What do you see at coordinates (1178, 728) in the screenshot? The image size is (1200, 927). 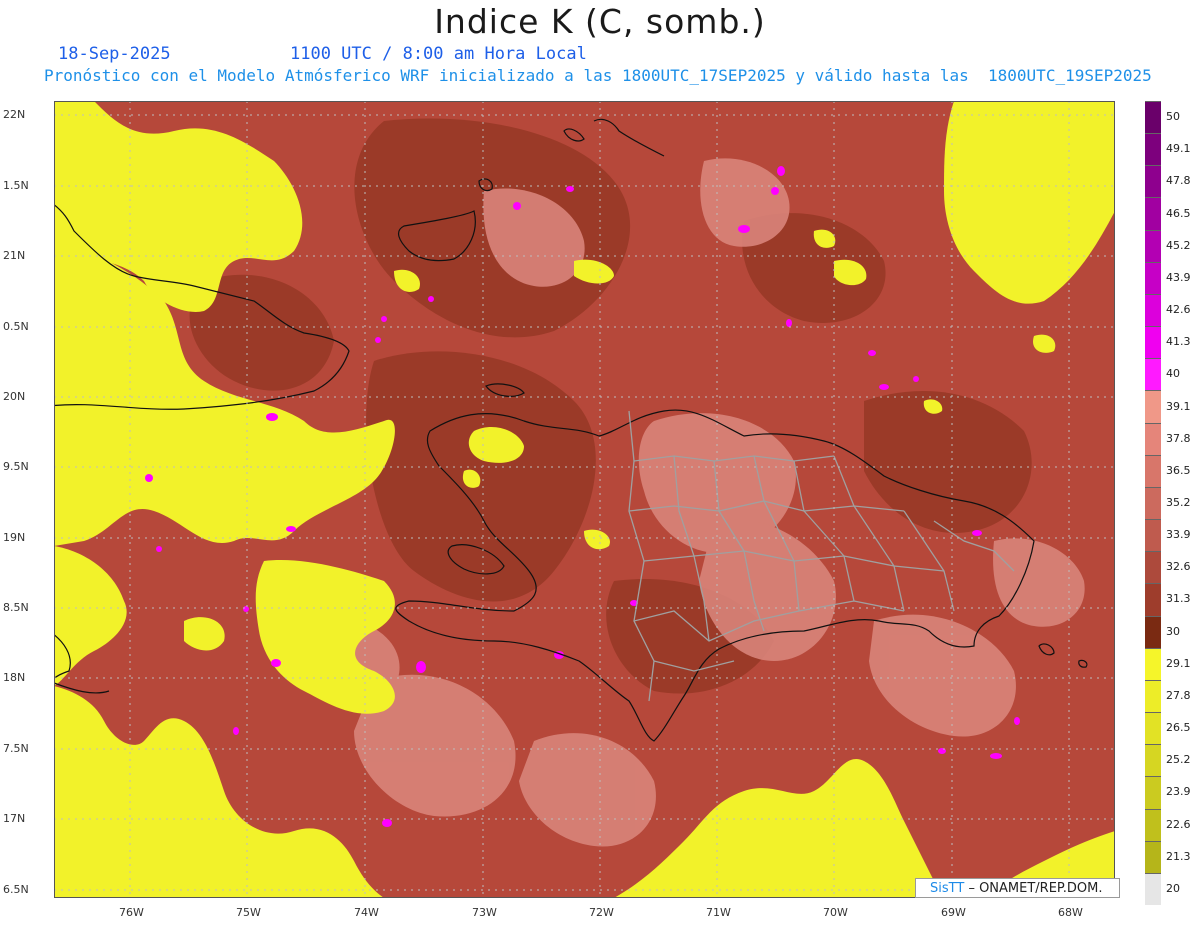 I see `color-scale-label: 26.5` at bounding box center [1178, 728].